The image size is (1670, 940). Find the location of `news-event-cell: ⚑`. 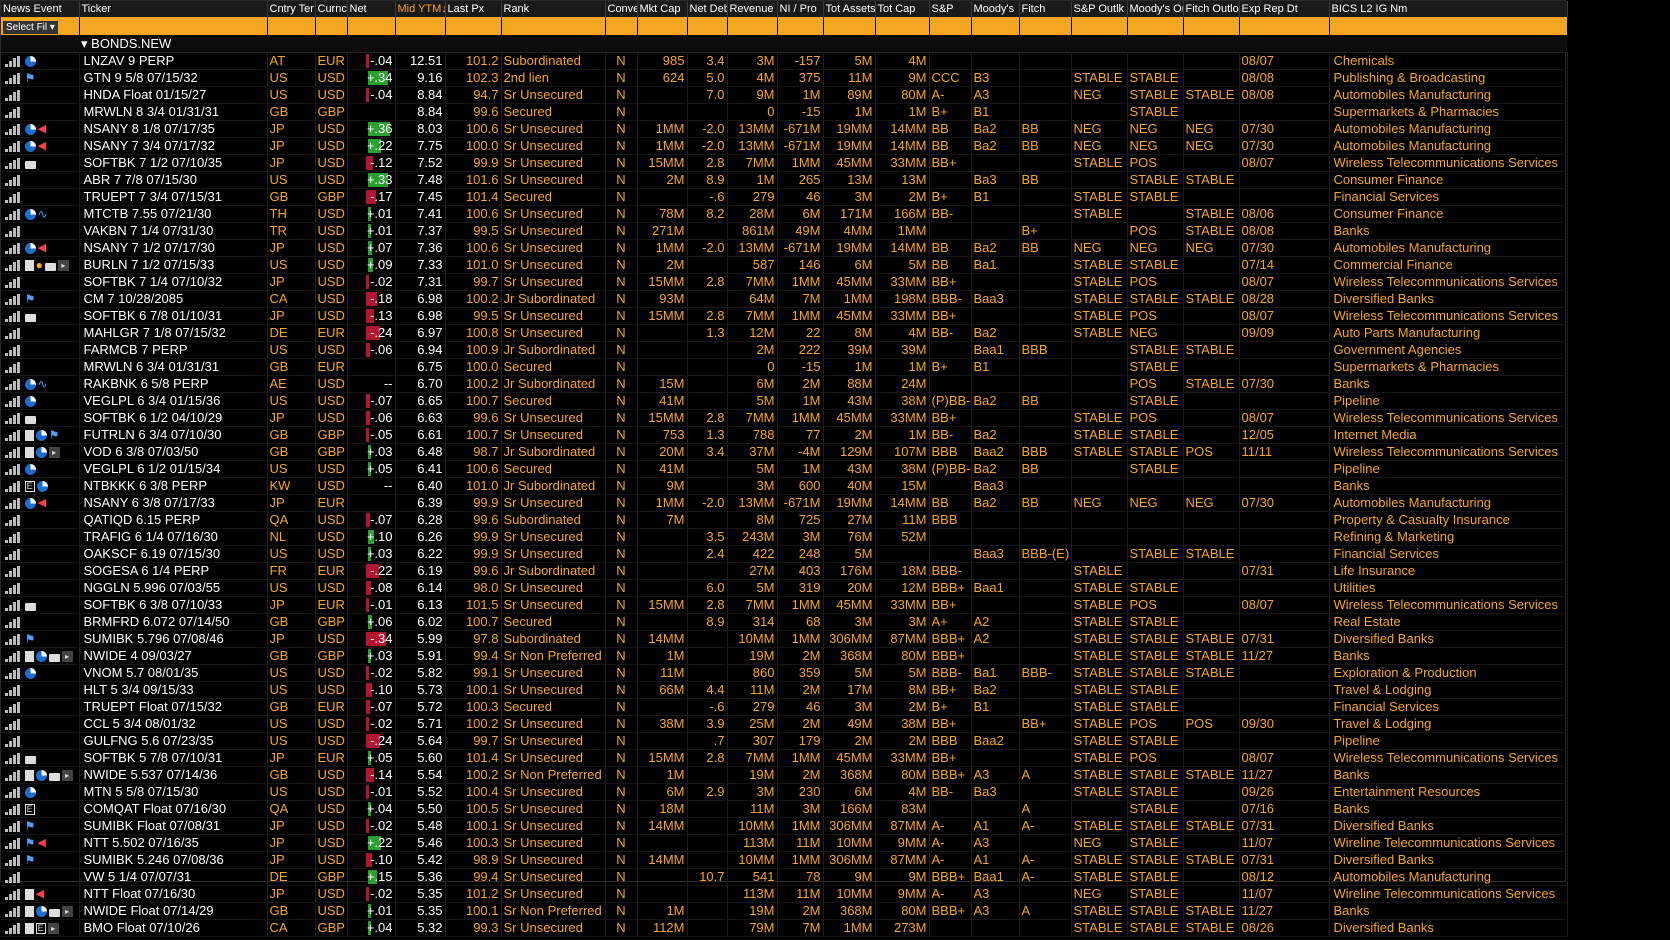

news-event-cell: ⚑ is located at coordinates (40, 860).